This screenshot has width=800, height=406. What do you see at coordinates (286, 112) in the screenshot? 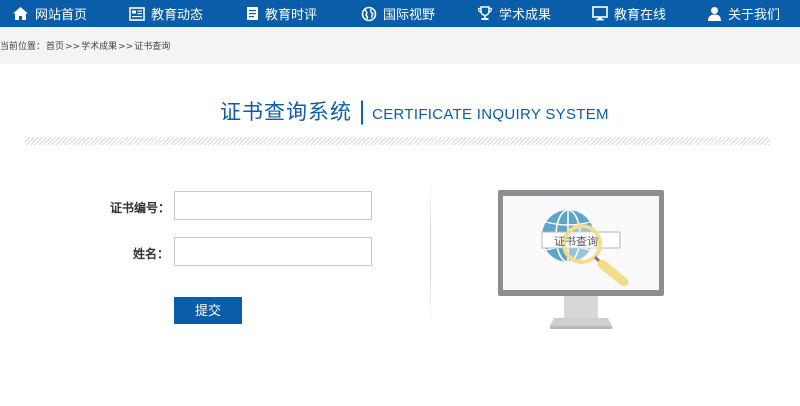
I see `page-title-cn: 证书查询系统` at bounding box center [286, 112].